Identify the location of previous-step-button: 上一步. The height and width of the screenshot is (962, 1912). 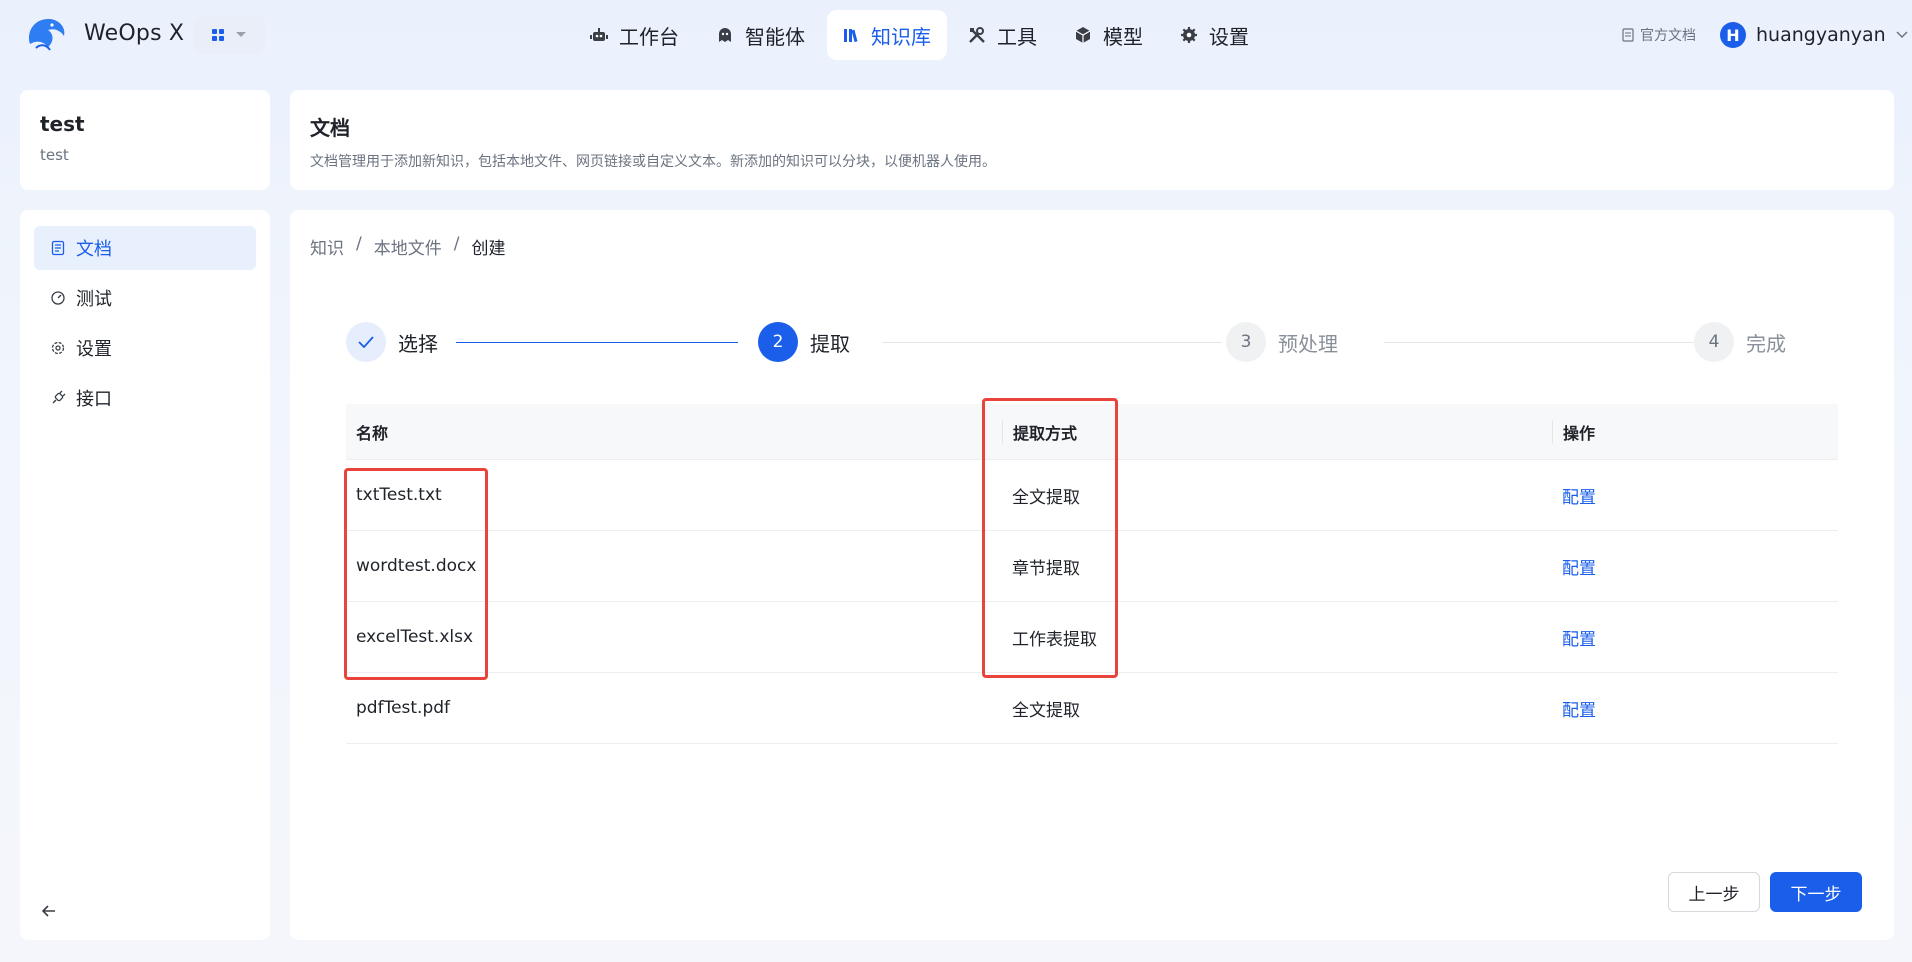
(1714, 892).